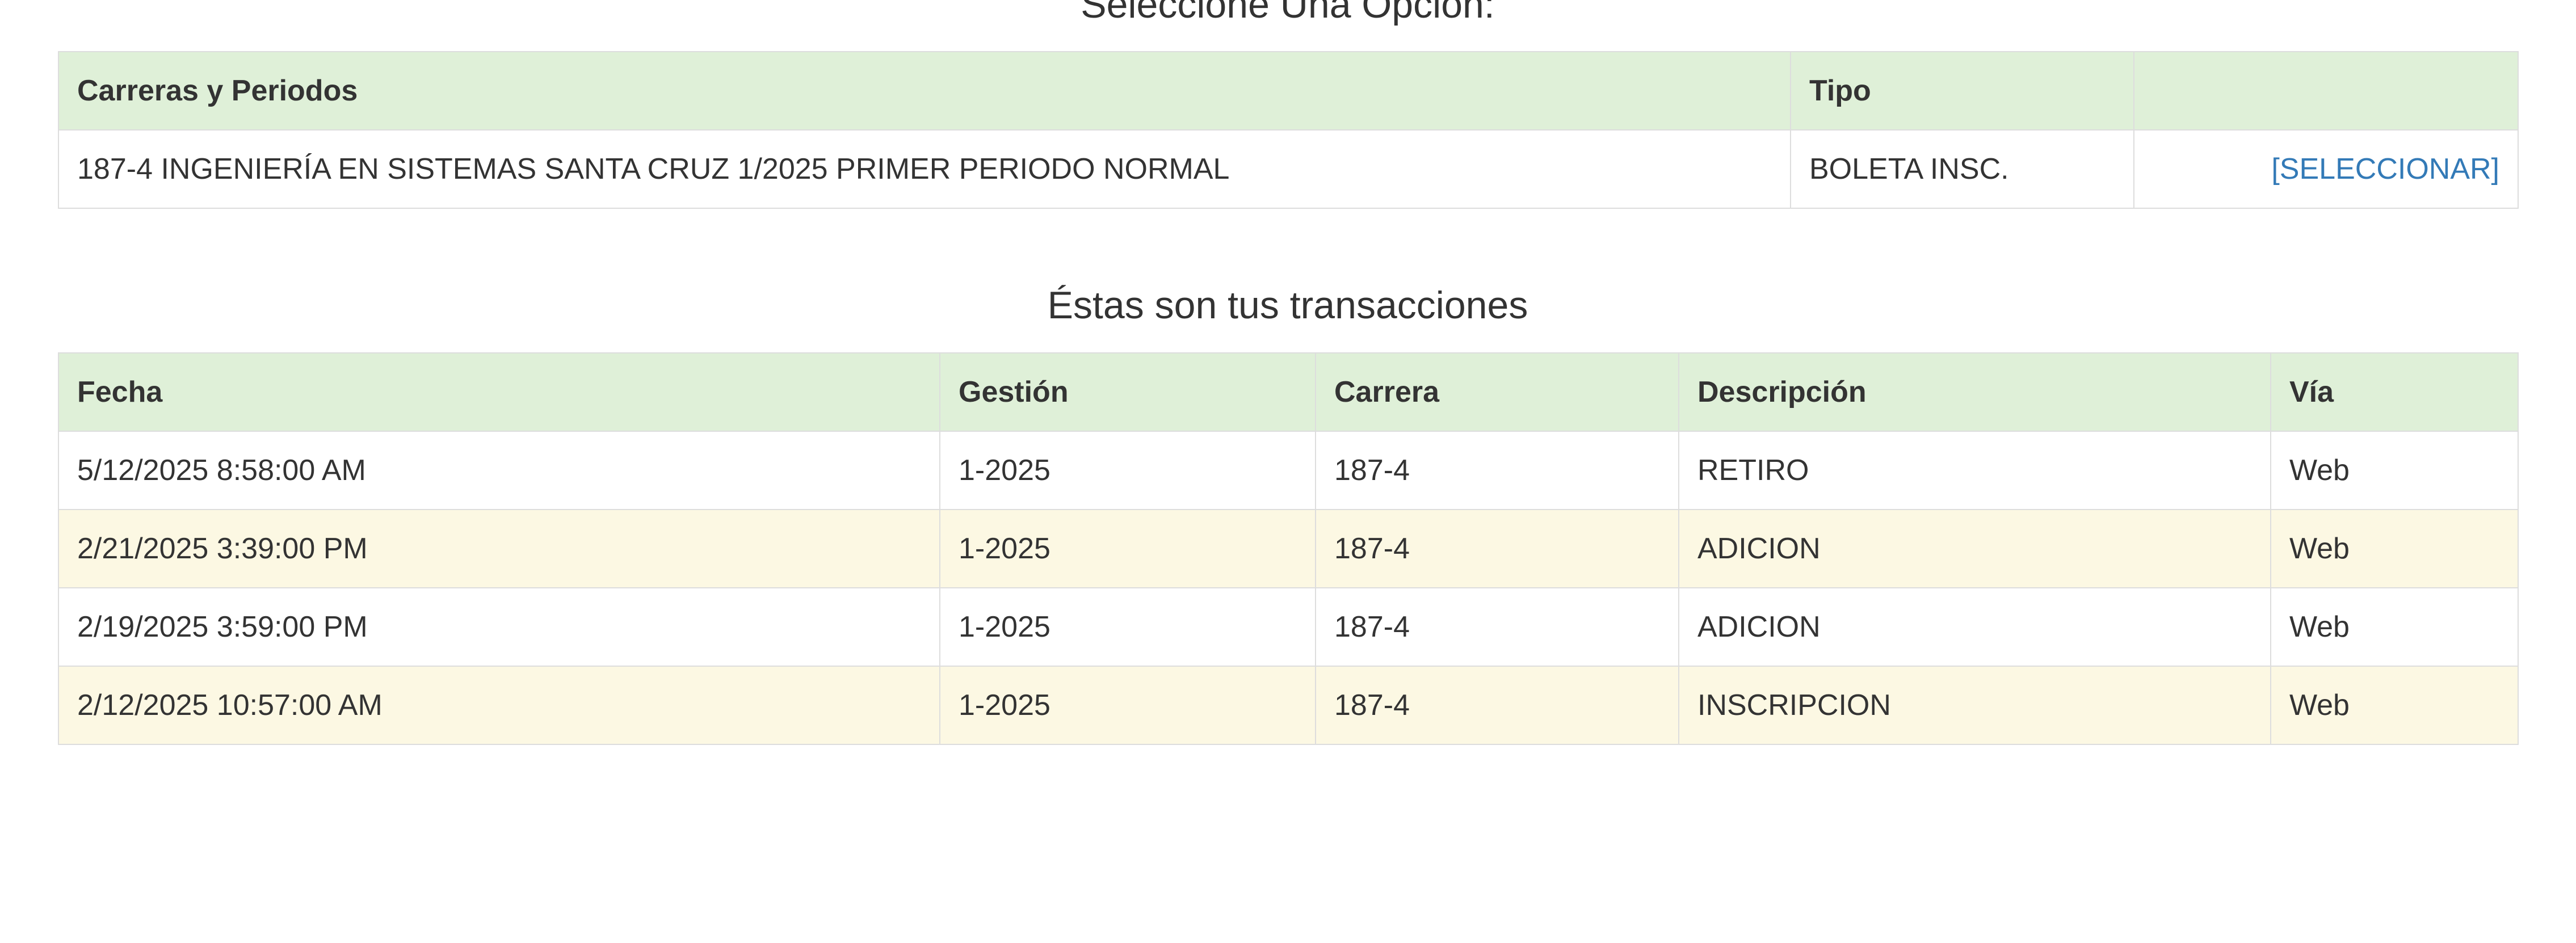 This screenshot has height=943, width=2576. What do you see at coordinates (499, 548) in the screenshot?
I see `fecha-cell: 2/21/2025 3:39:00 PM` at bounding box center [499, 548].